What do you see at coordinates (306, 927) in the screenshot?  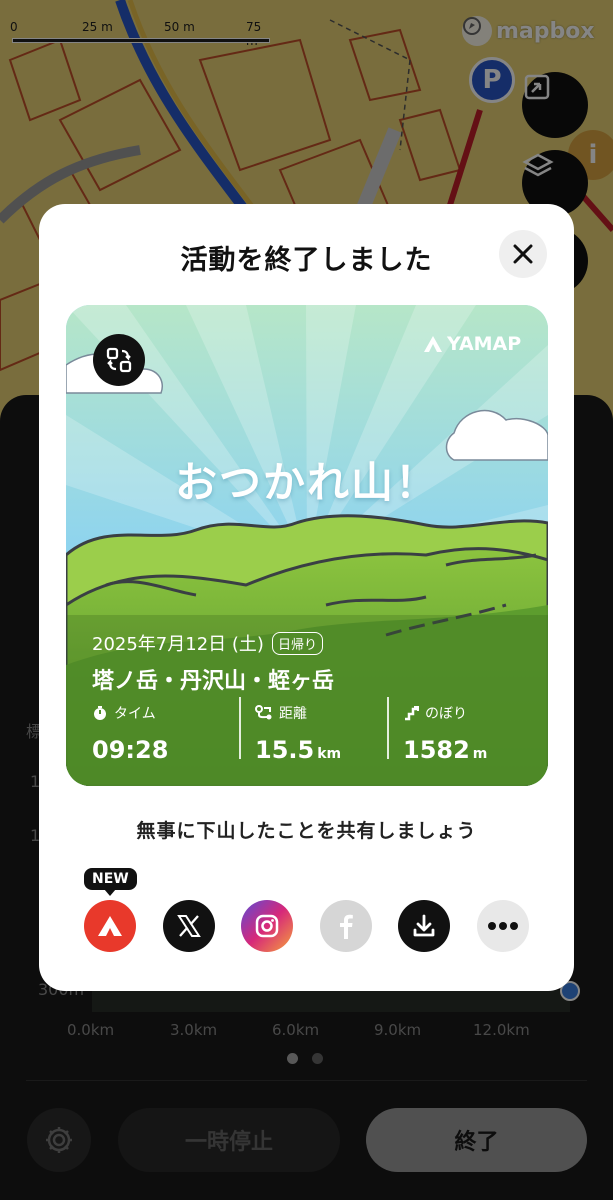 I see `share-options` at bounding box center [306, 927].